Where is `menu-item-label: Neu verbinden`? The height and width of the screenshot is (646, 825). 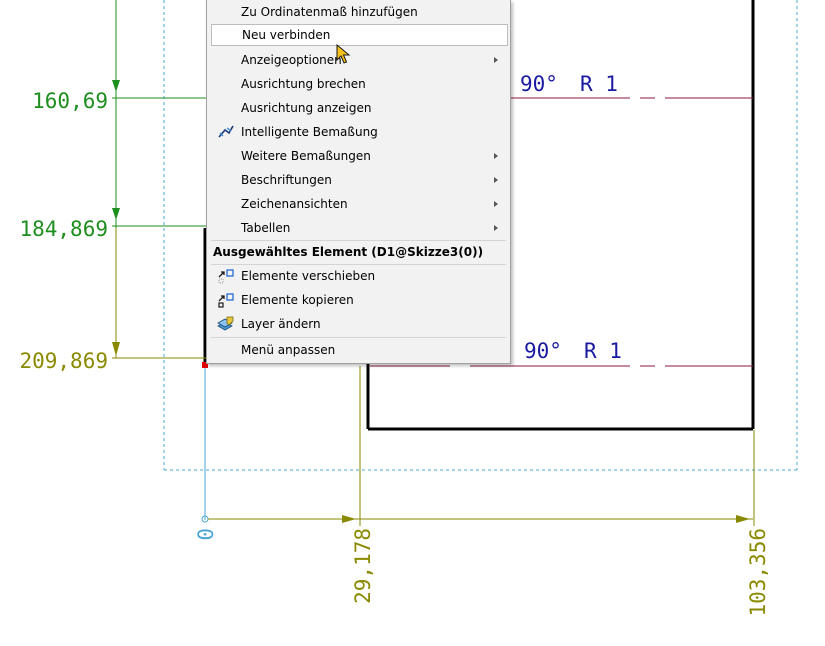 menu-item-label: Neu verbinden is located at coordinates (286, 35).